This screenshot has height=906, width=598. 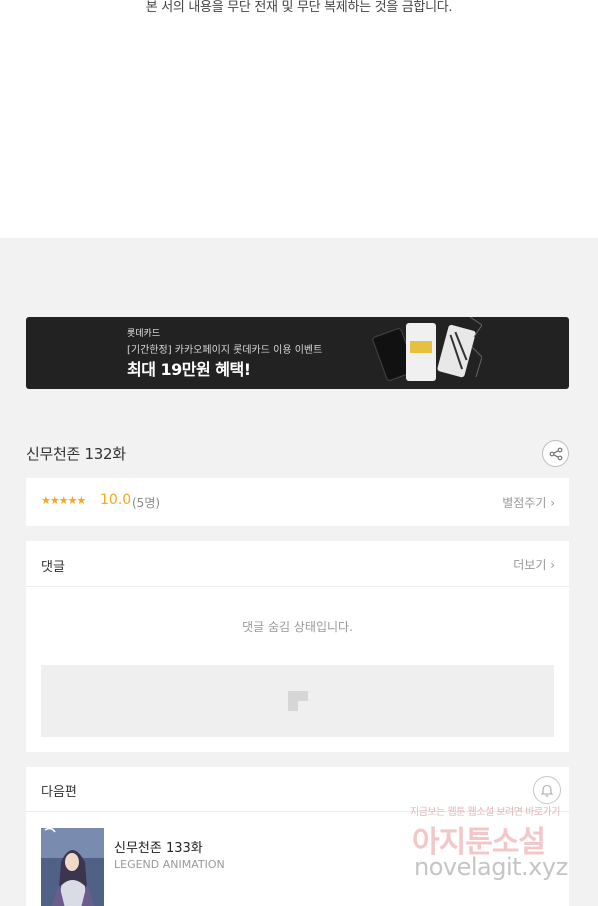 What do you see at coordinates (528, 502) in the screenshot?
I see `rate-button: 별점주기 ›` at bounding box center [528, 502].